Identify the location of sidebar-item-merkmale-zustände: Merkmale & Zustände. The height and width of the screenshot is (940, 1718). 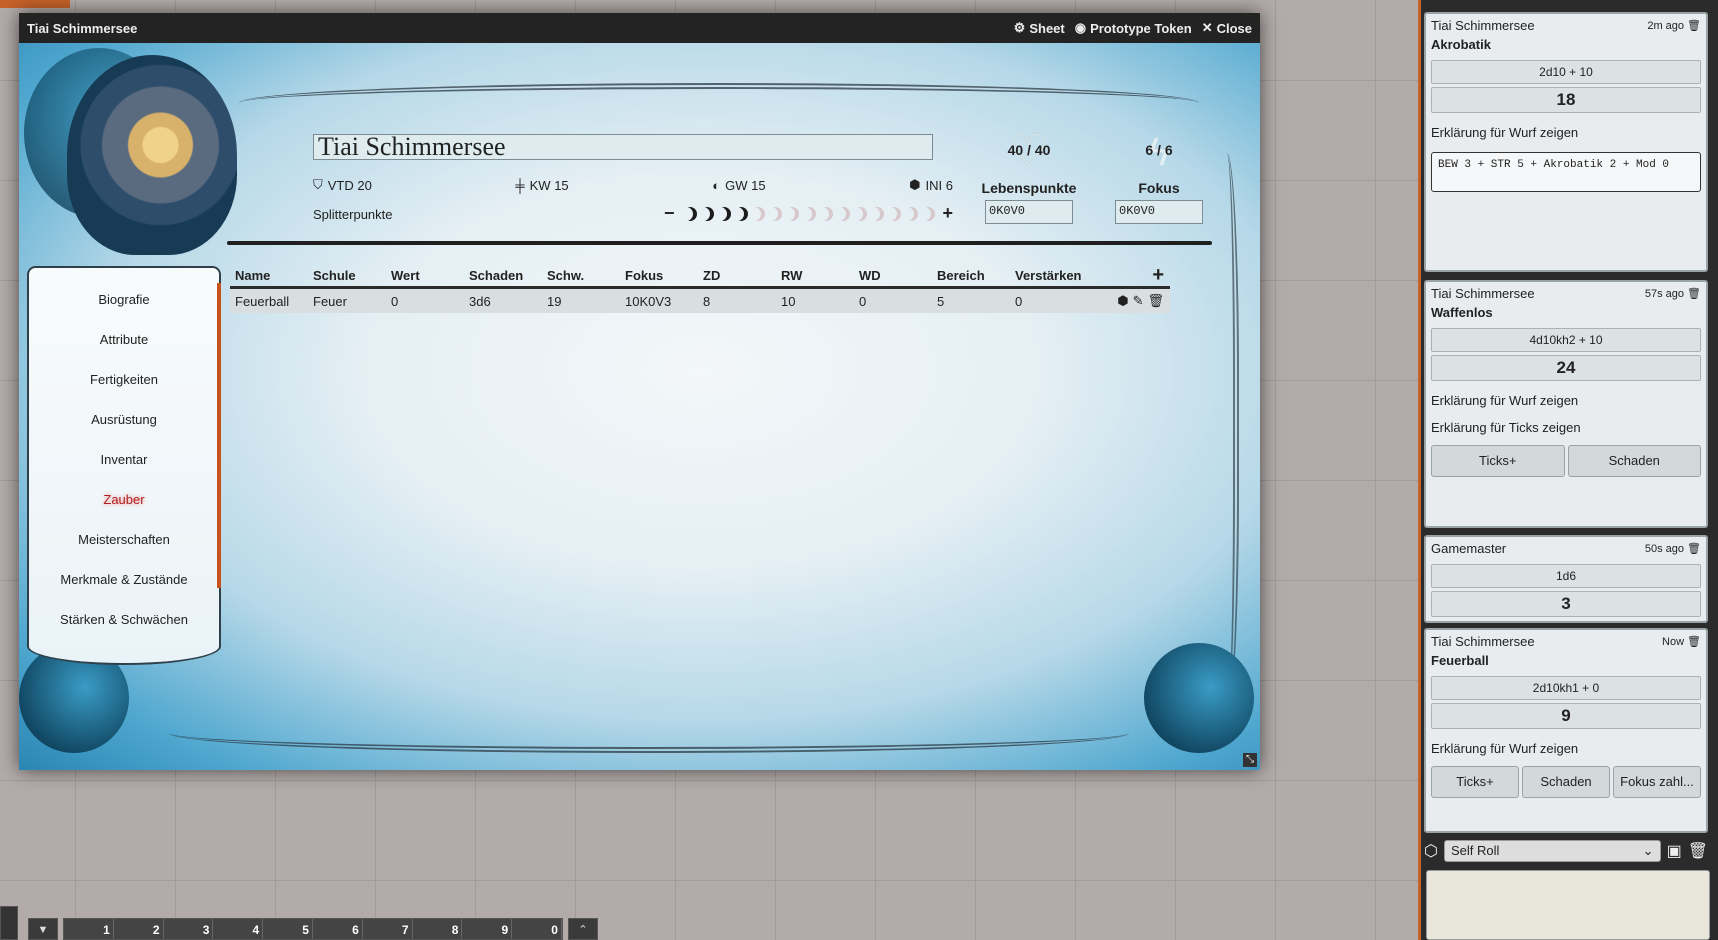
(124, 580).